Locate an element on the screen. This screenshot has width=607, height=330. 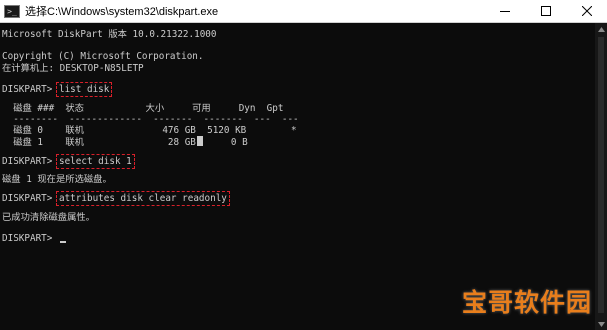
command-list-disk: list disk is located at coordinates (84, 89).